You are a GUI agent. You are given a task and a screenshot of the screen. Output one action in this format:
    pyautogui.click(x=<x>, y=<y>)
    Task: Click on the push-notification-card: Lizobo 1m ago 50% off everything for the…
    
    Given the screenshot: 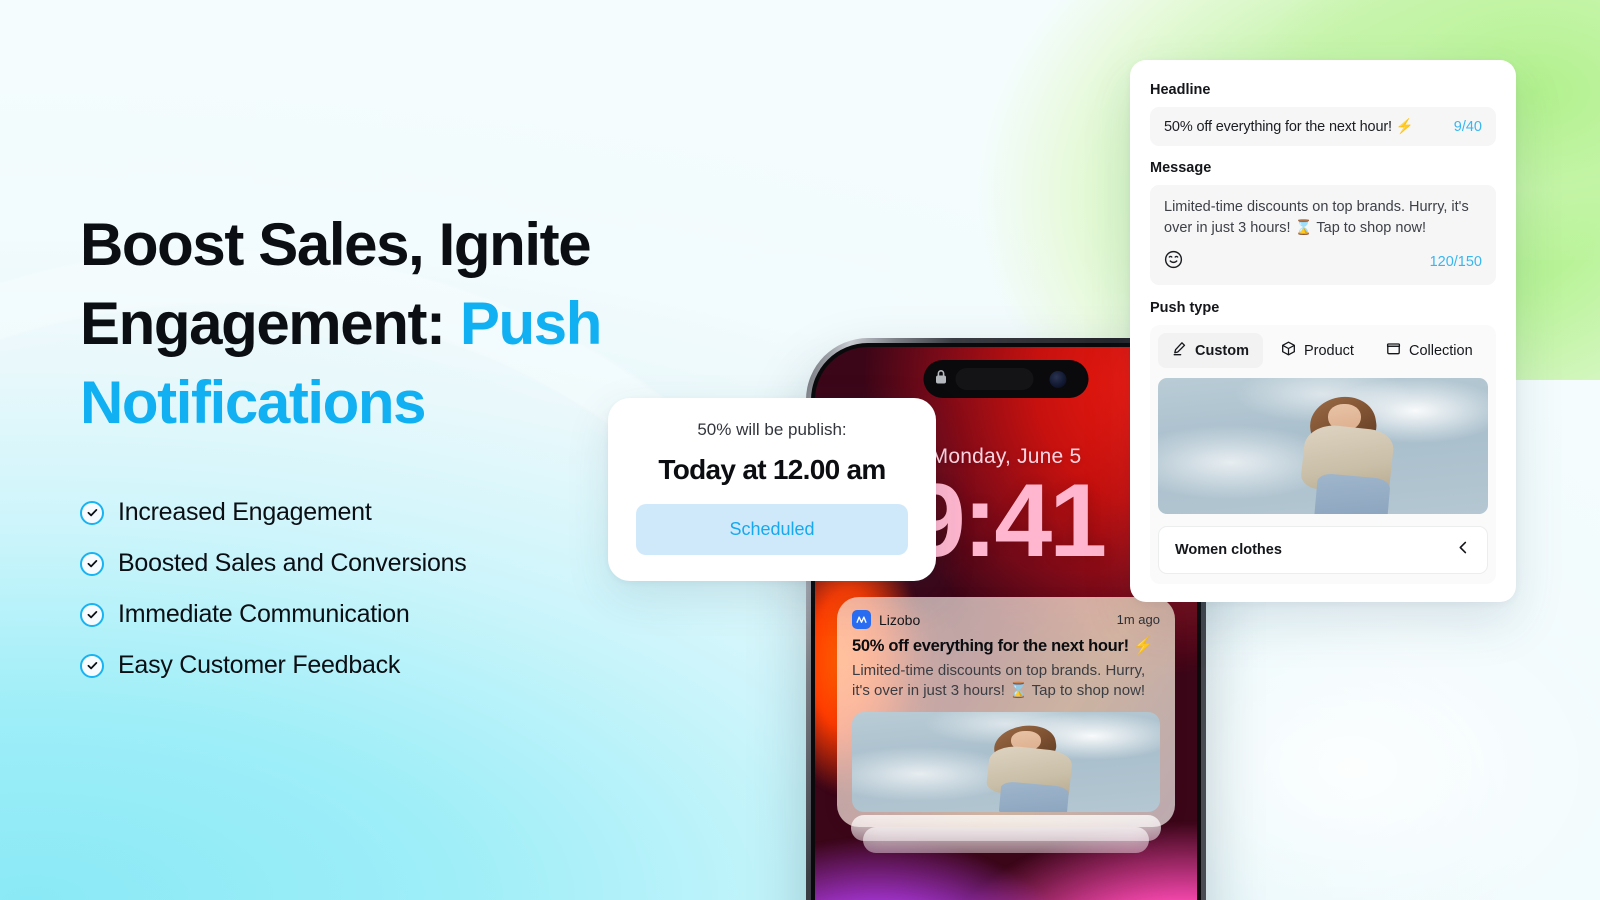 What is the action you would take?
    pyautogui.click(x=1006, y=725)
    